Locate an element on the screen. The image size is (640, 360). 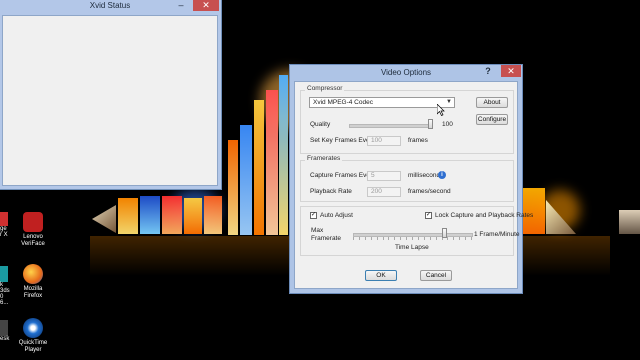
playback-rate-input: 200 is located at coordinates (384, 192).